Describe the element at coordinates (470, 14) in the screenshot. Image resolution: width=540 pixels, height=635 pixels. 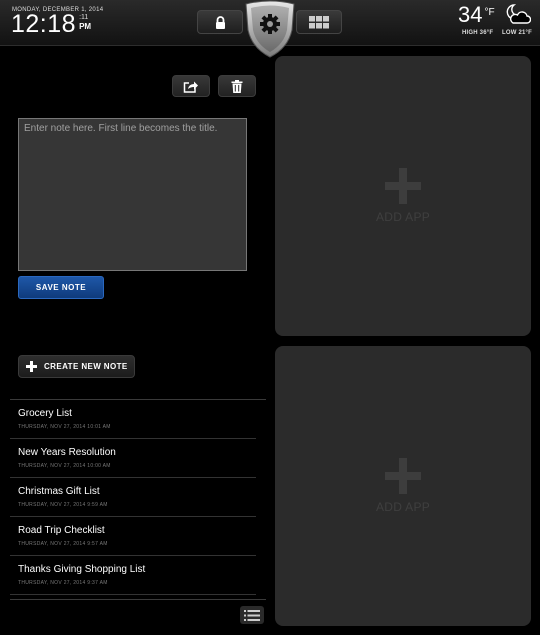
I see `temperature-value: 34` at that location.